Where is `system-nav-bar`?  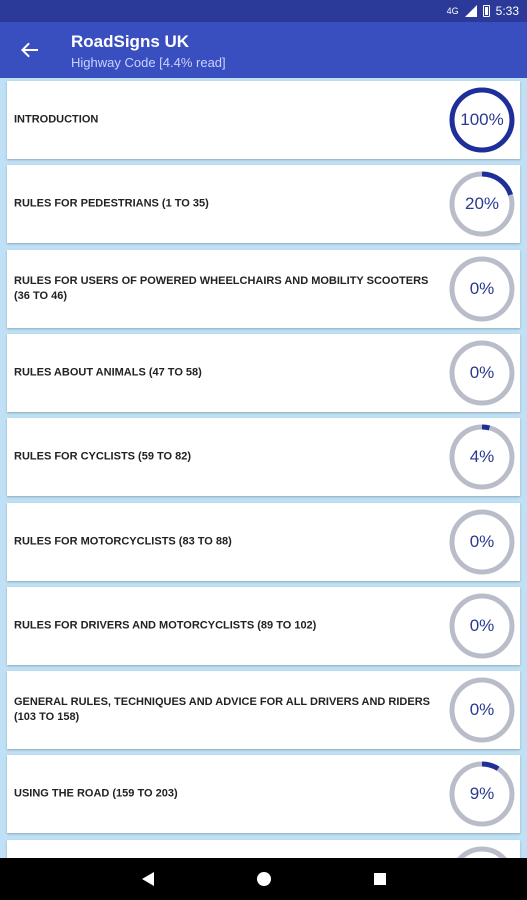
system-nav-bar is located at coordinates (263, 879).